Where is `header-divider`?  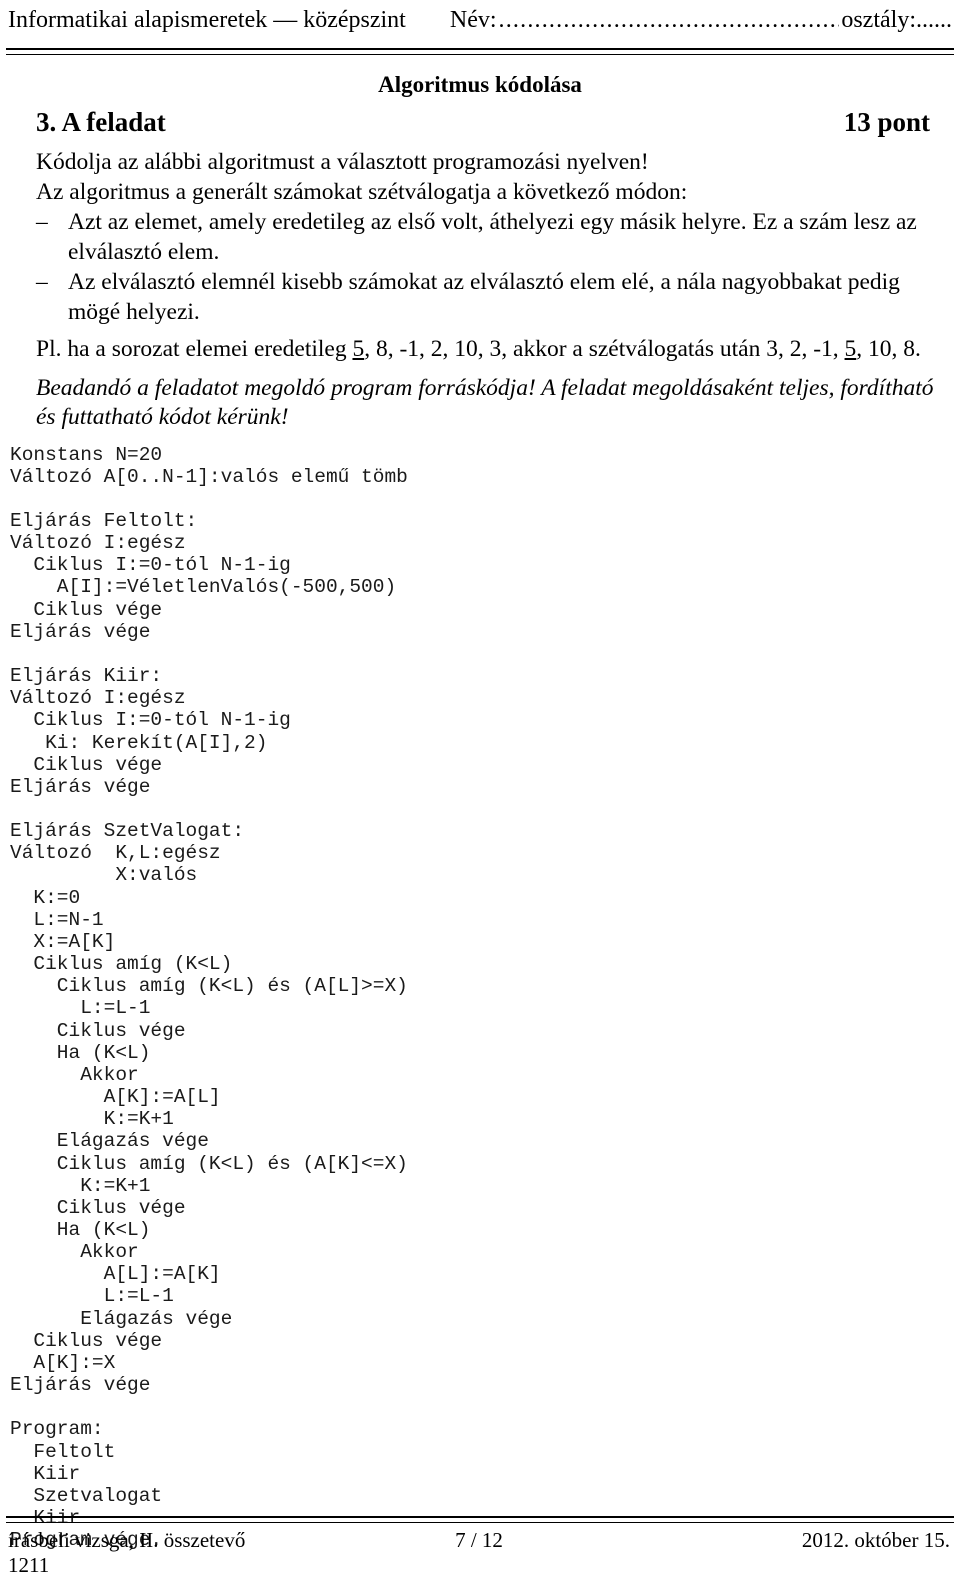
header-divider is located at coordinates (480, 51).